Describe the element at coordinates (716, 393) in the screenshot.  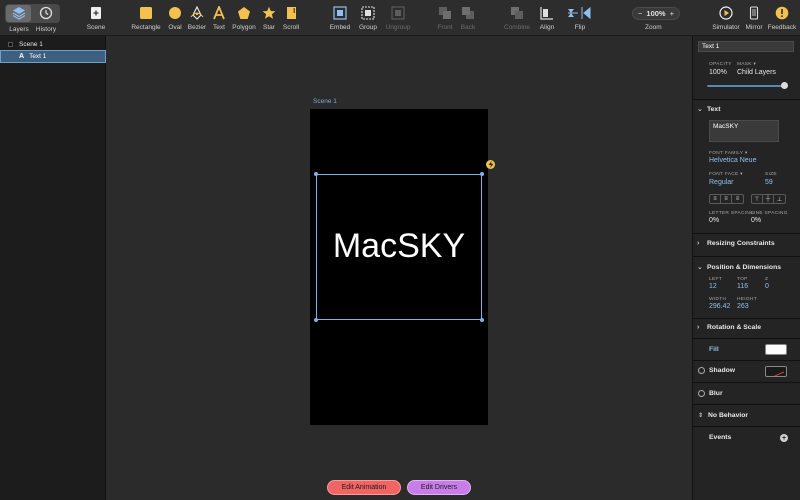
I see `blur-label: Blur` at that location.